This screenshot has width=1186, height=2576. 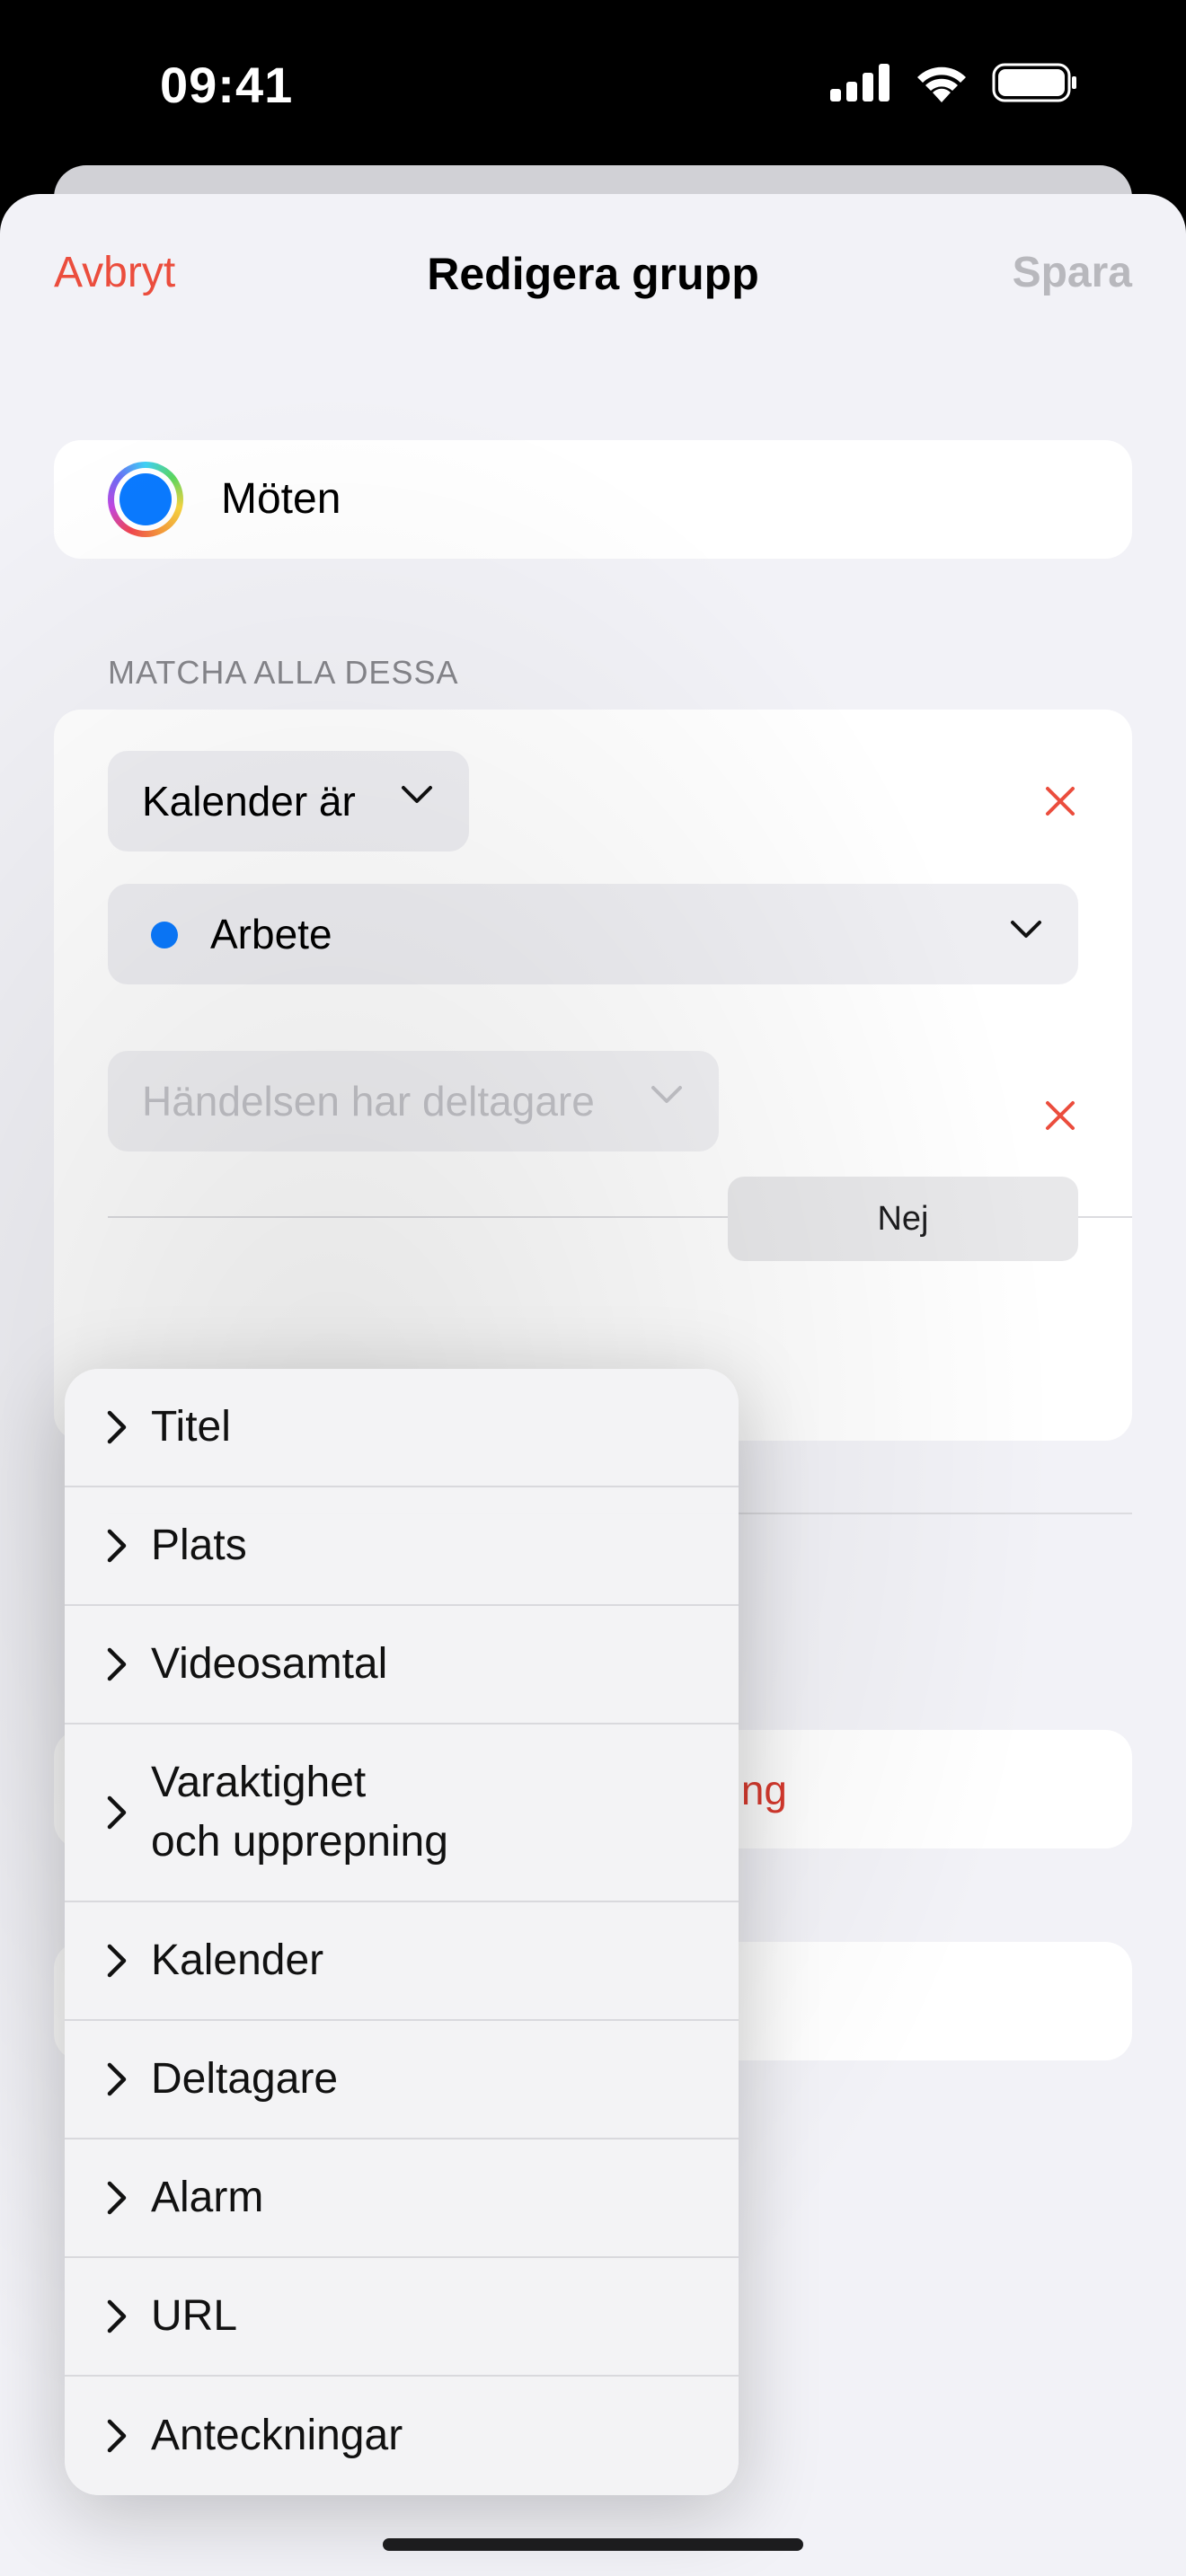 I want to click on calendar-color-dot, so click(x=164, y=935).